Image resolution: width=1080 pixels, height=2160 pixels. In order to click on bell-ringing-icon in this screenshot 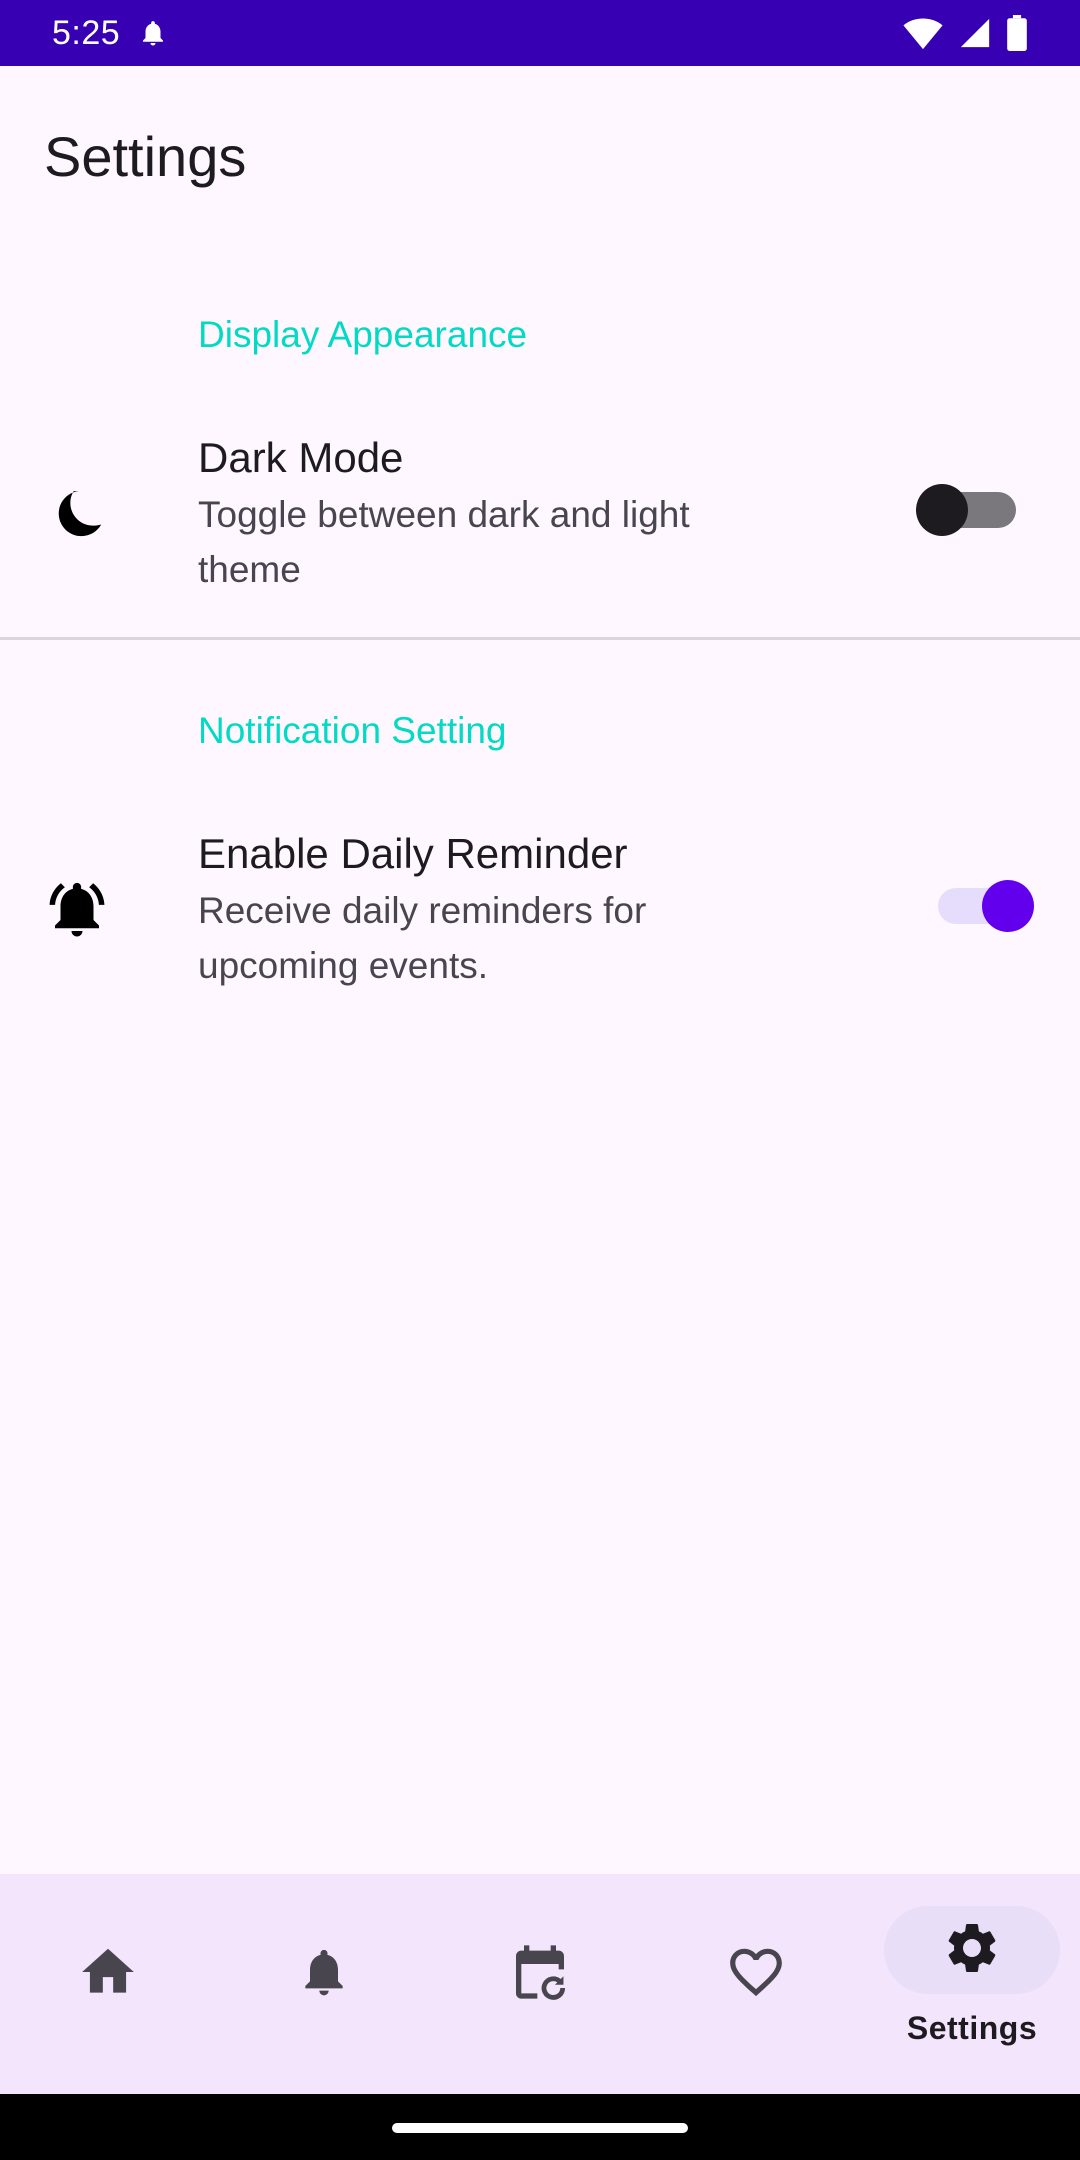, I will do `click(77, 911)`.